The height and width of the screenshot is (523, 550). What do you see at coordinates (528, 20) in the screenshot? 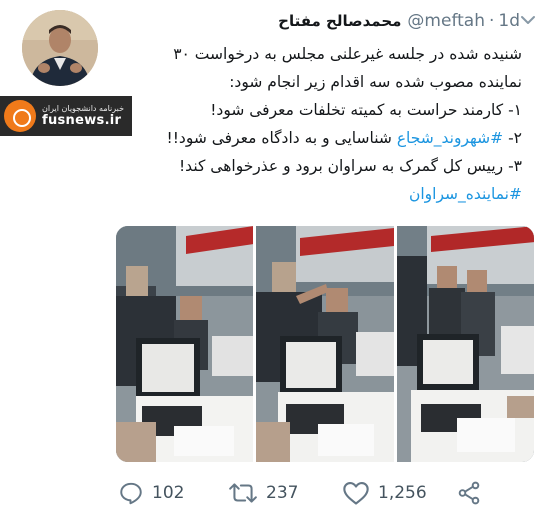
I see `chevron-down-icon` at bounding box center [528, 20].